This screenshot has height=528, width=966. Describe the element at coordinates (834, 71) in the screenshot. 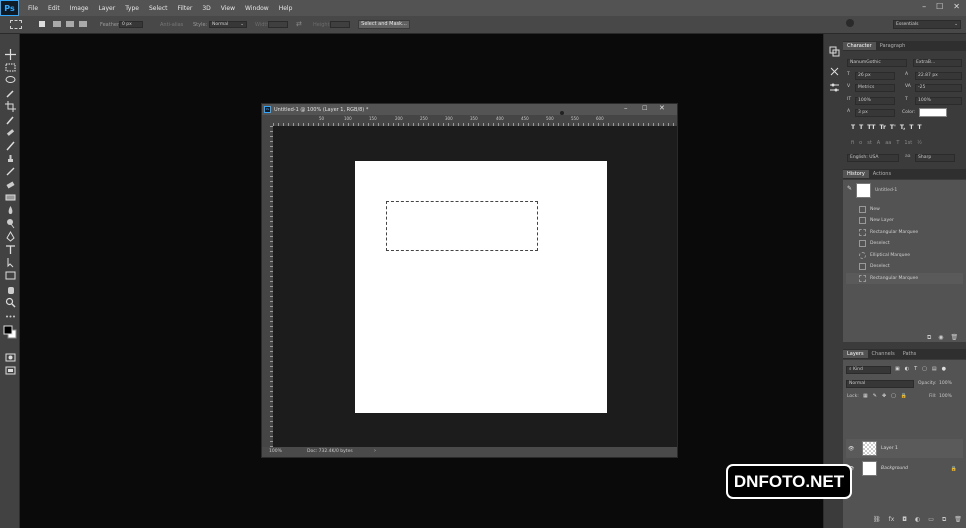

I see `actions-panel-icon` at that location.